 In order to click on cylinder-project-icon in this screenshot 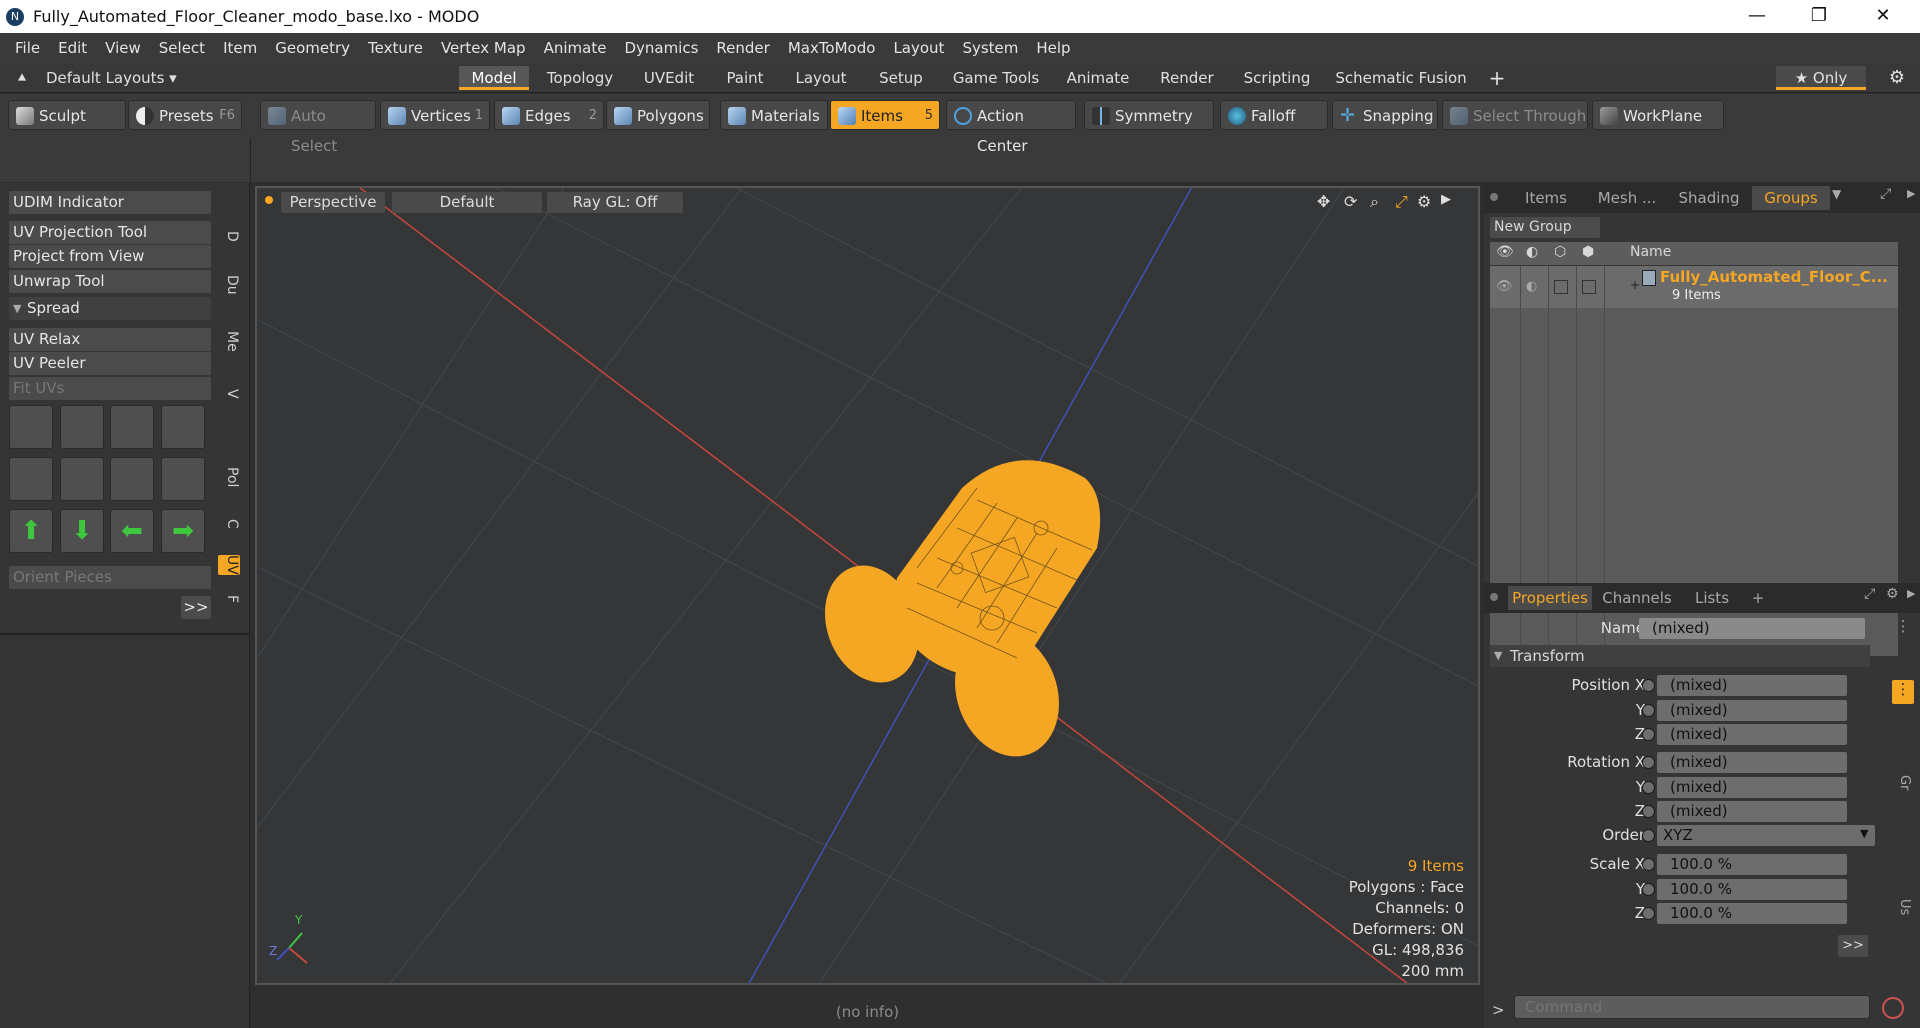, I will do `click(82, 427)`.